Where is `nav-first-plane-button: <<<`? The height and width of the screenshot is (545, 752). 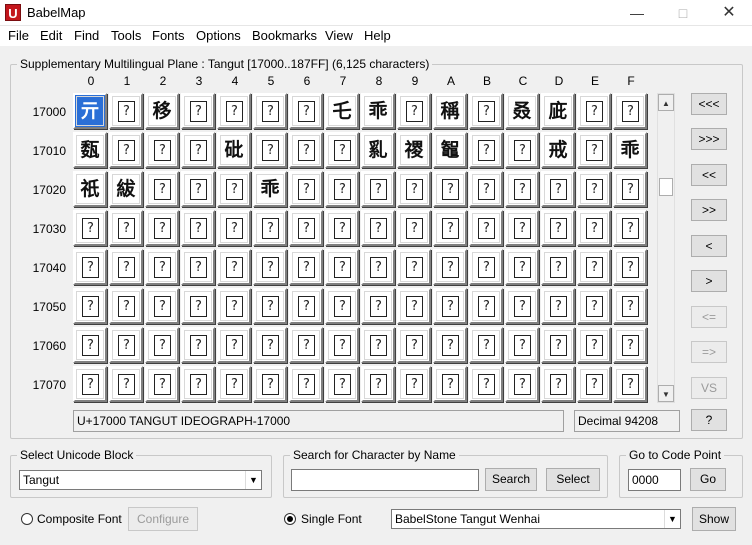 nav-first-plane-button: <<< is located at coordinates (709, 104).